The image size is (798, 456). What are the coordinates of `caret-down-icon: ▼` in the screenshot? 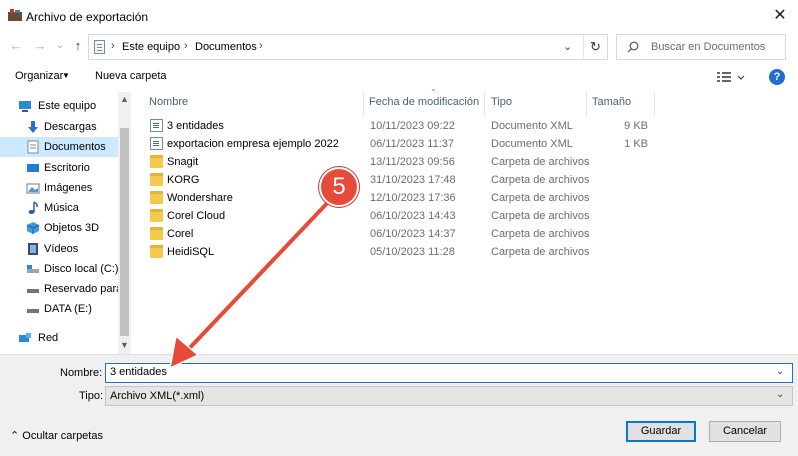 It's located at (66, 75).